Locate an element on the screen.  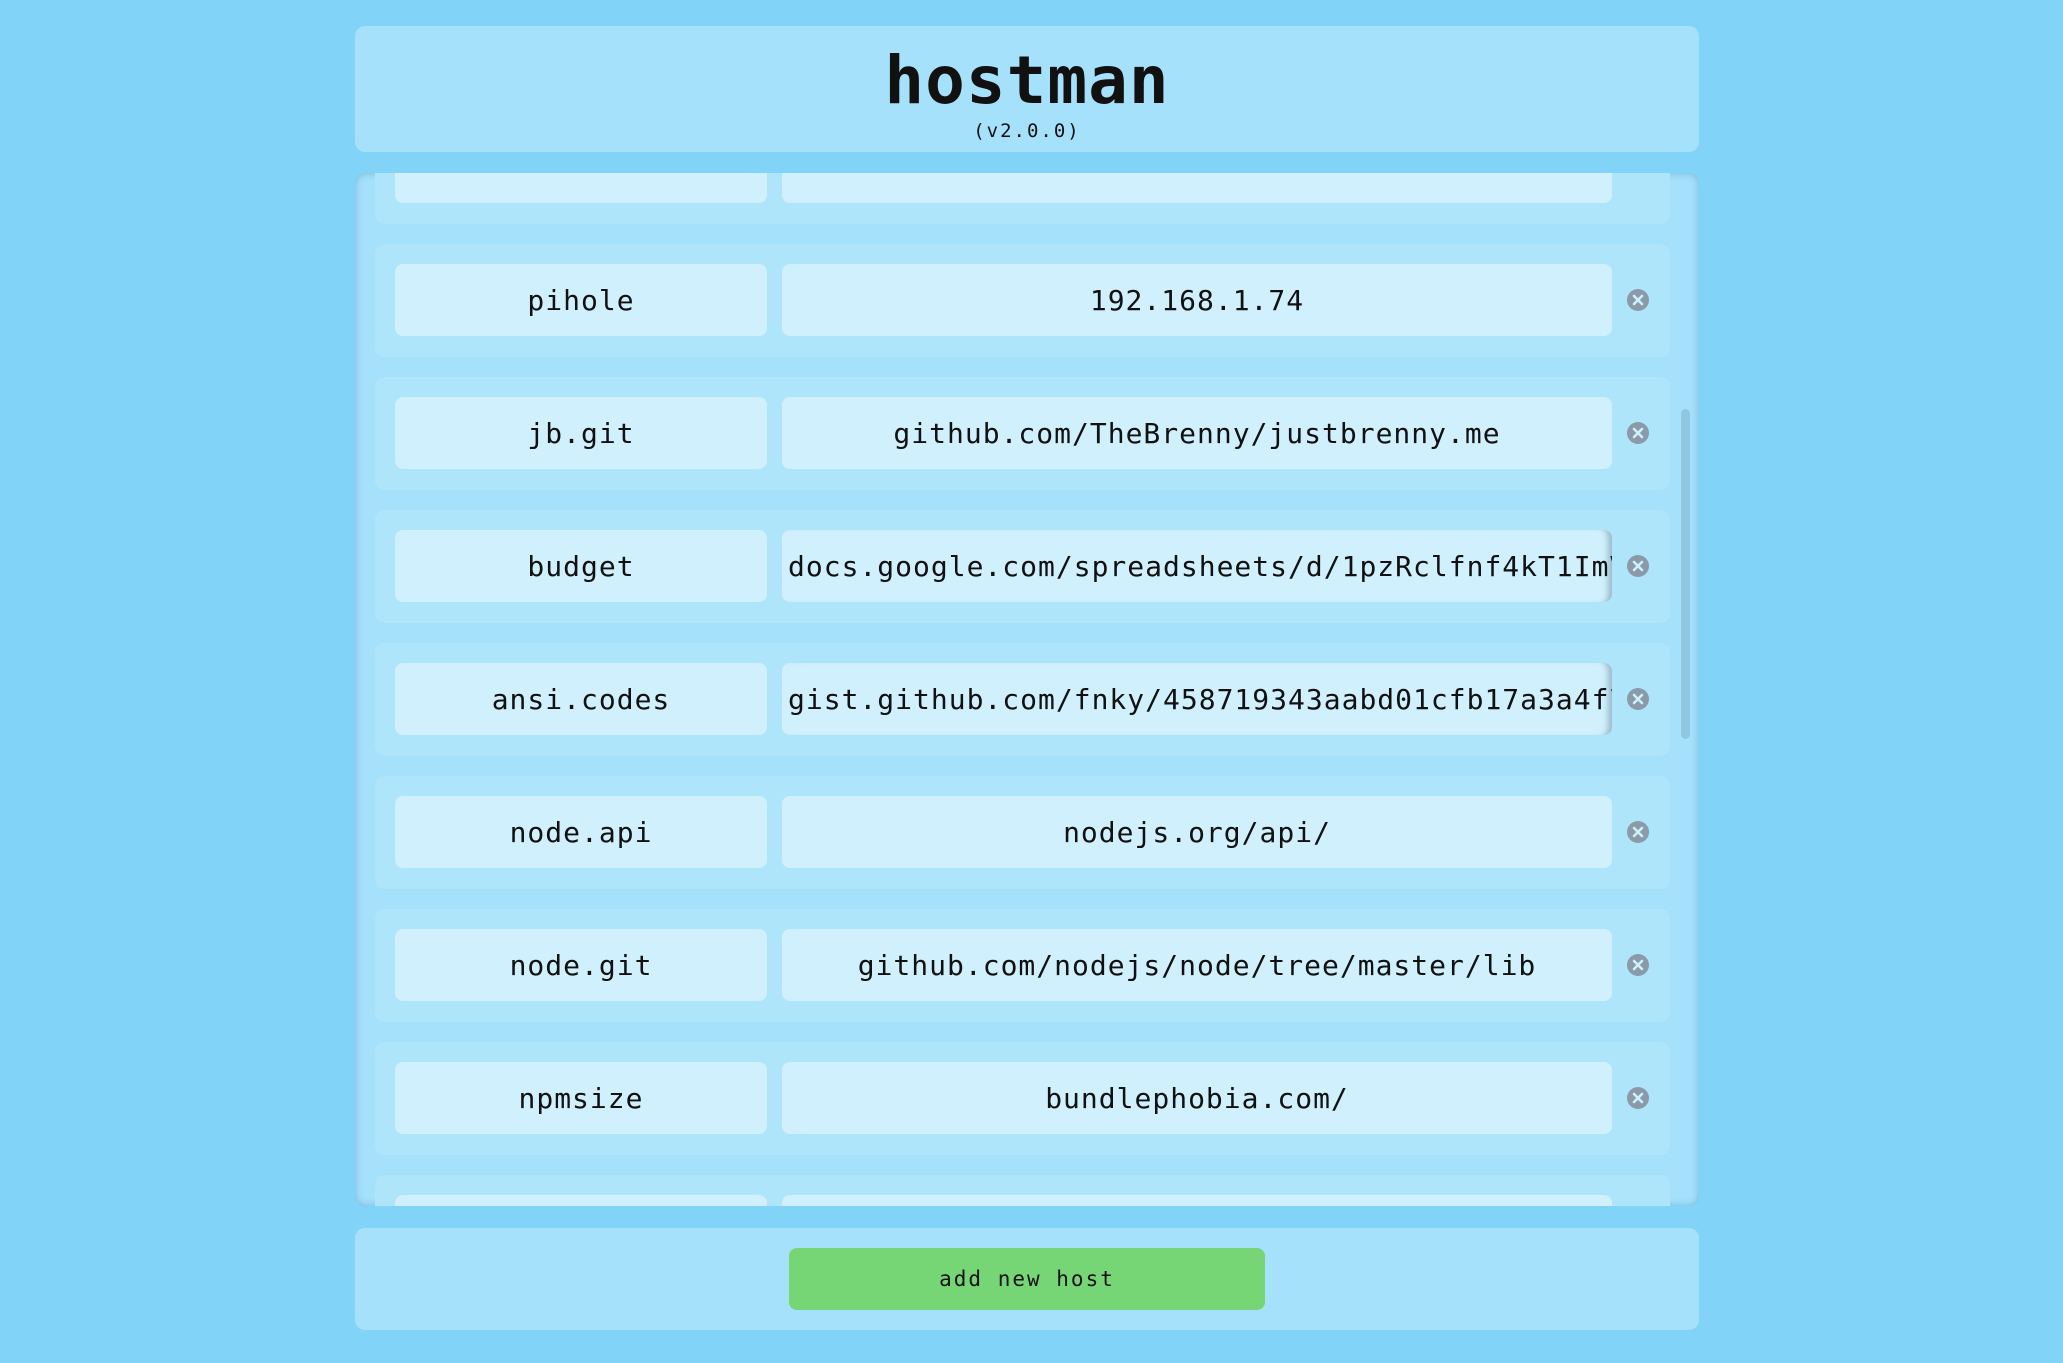
add-host-button: add new host is located at coordinates (1027, 1279).